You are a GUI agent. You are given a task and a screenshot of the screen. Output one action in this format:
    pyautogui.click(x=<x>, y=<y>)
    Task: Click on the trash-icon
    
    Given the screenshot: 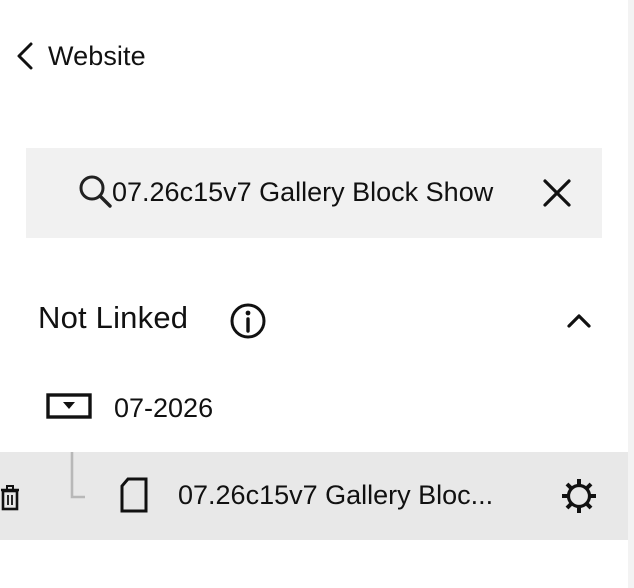 What is the action you would take?
    pyautogui.click(x=11, y=500)
    